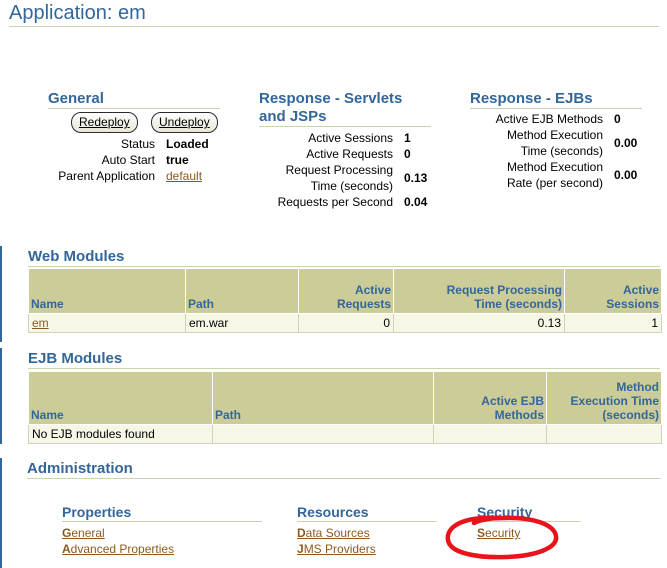 Image resolution: width=667 pixels, height=568 pixels. Describe the element at coordinates (407, 138) in the screenshot. I see `active-sessions-value: 1` at that location.